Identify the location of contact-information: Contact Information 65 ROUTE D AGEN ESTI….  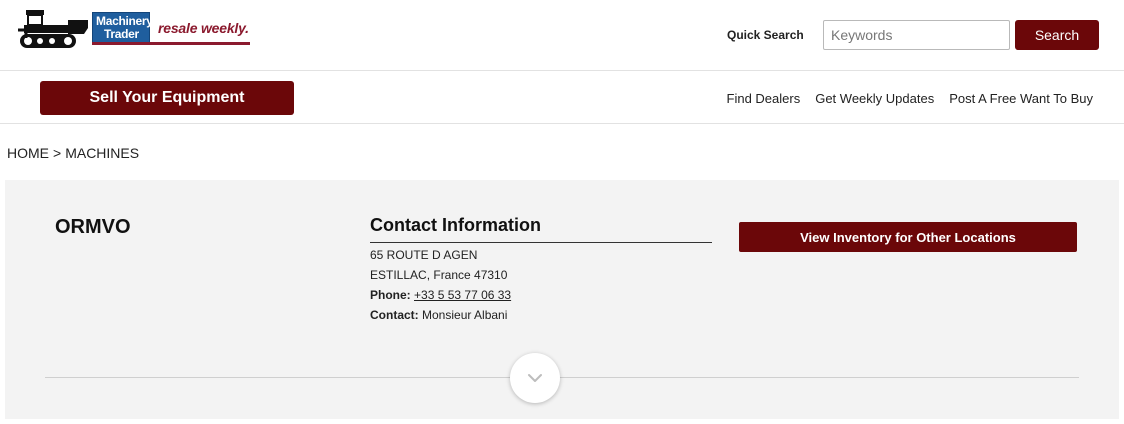
(541, 268).